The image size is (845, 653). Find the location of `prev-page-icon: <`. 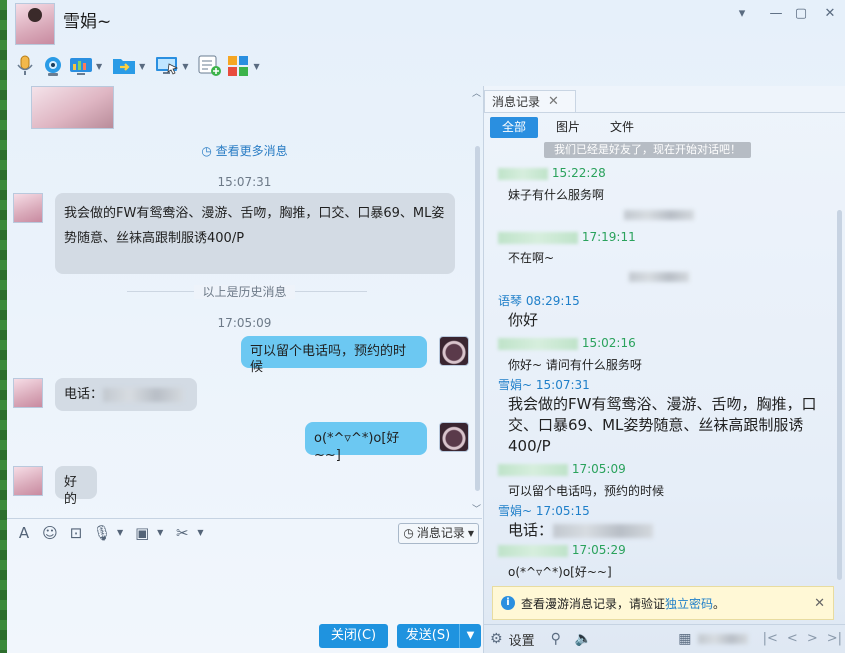

prev-page-icon: < is located at coordinates (792, 638).